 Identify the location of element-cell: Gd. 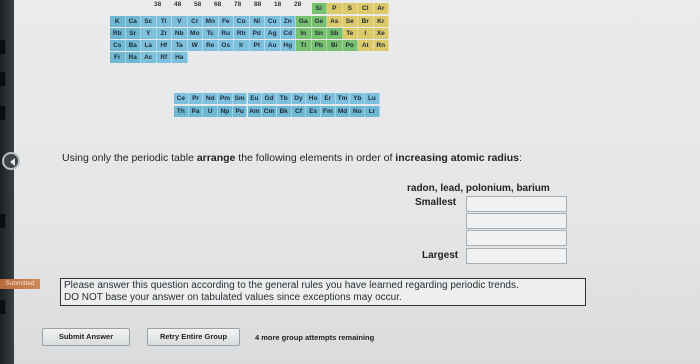
(269, 98).